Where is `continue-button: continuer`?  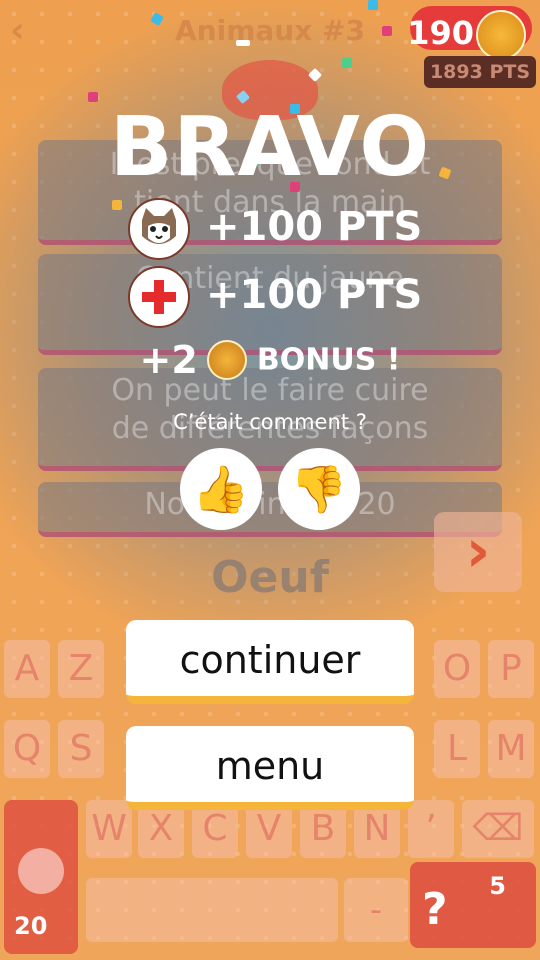 continue-button: continuer is located at coordinates (270, 662).